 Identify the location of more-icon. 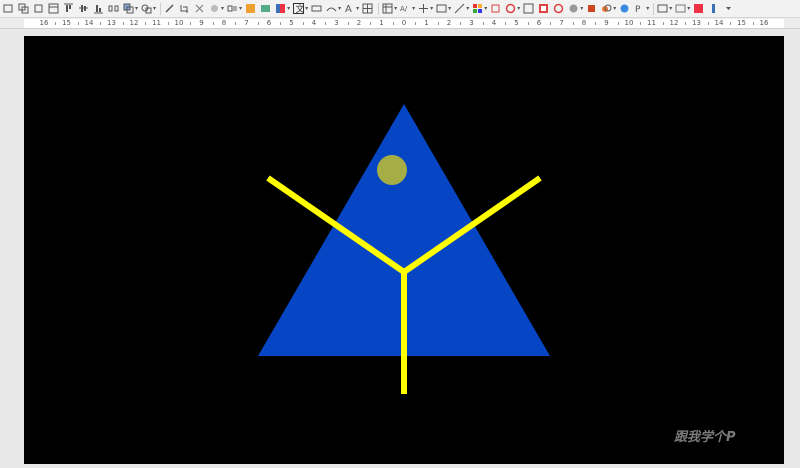
(728, 9).